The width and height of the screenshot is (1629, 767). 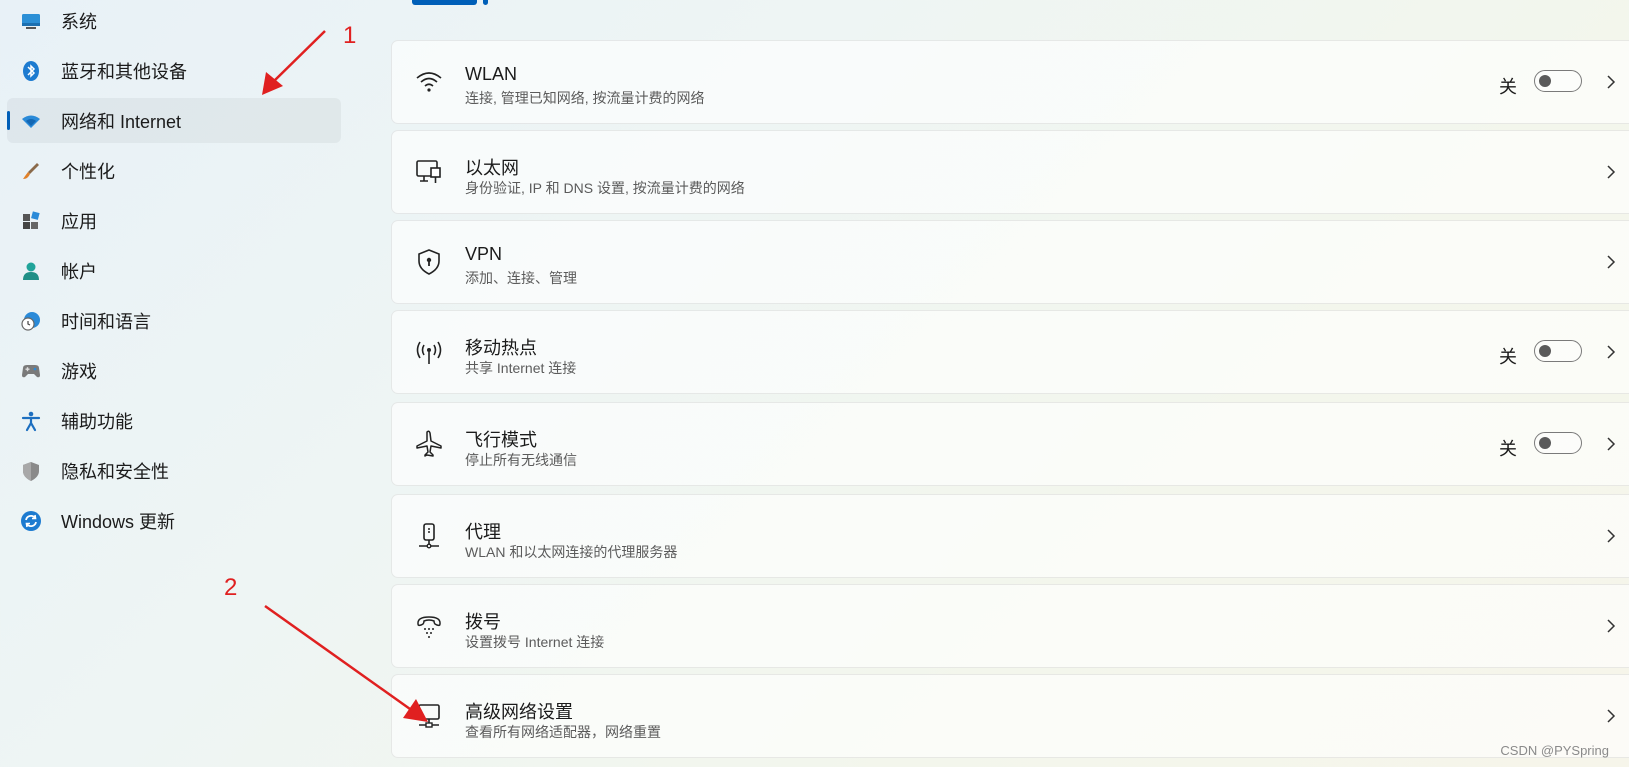 I want to click on annotation-label-2: 2, so click(x=231, y=587).